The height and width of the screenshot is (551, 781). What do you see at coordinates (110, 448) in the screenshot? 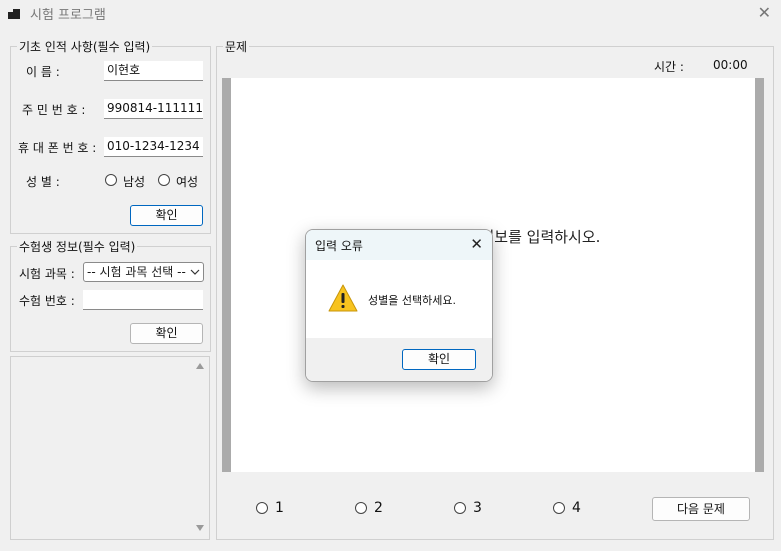
I see `result-listbox` at bounding box center [110, 448].